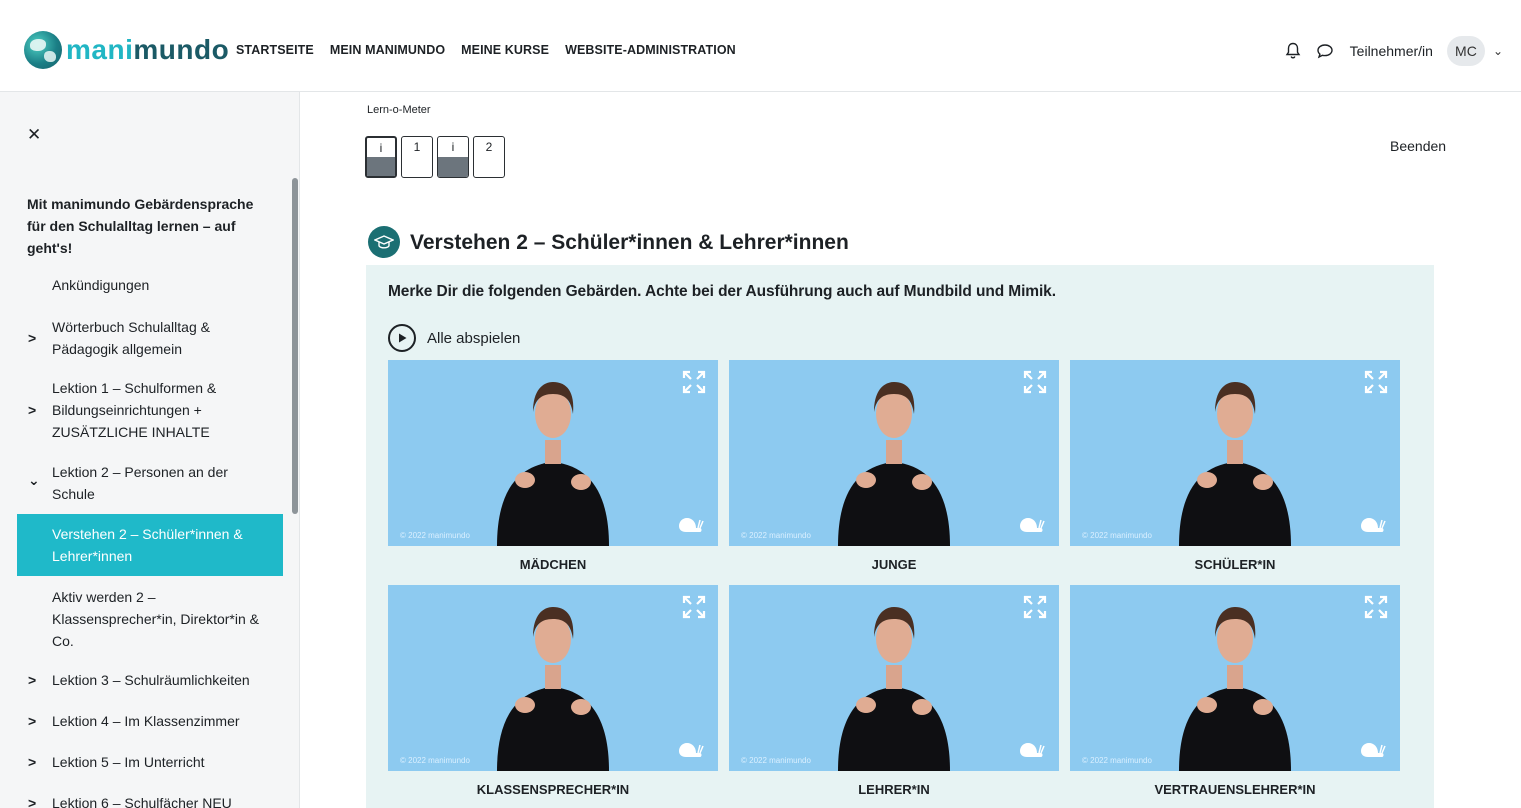  What do you see at coordinates (650, 50) in the screenshot?
I see `nav-website-administration: WEBSITE-ADMINISTRATION` at bounding box center [650, 50].